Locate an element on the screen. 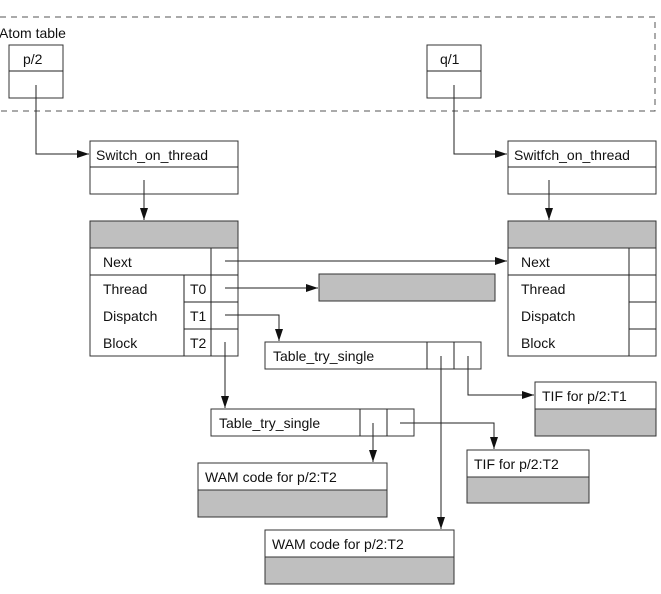 The height and width of the screenshot is (594, 661). wam-code-block-lower: WAM code for p/2:T2 is located at coordinates (292, 490).